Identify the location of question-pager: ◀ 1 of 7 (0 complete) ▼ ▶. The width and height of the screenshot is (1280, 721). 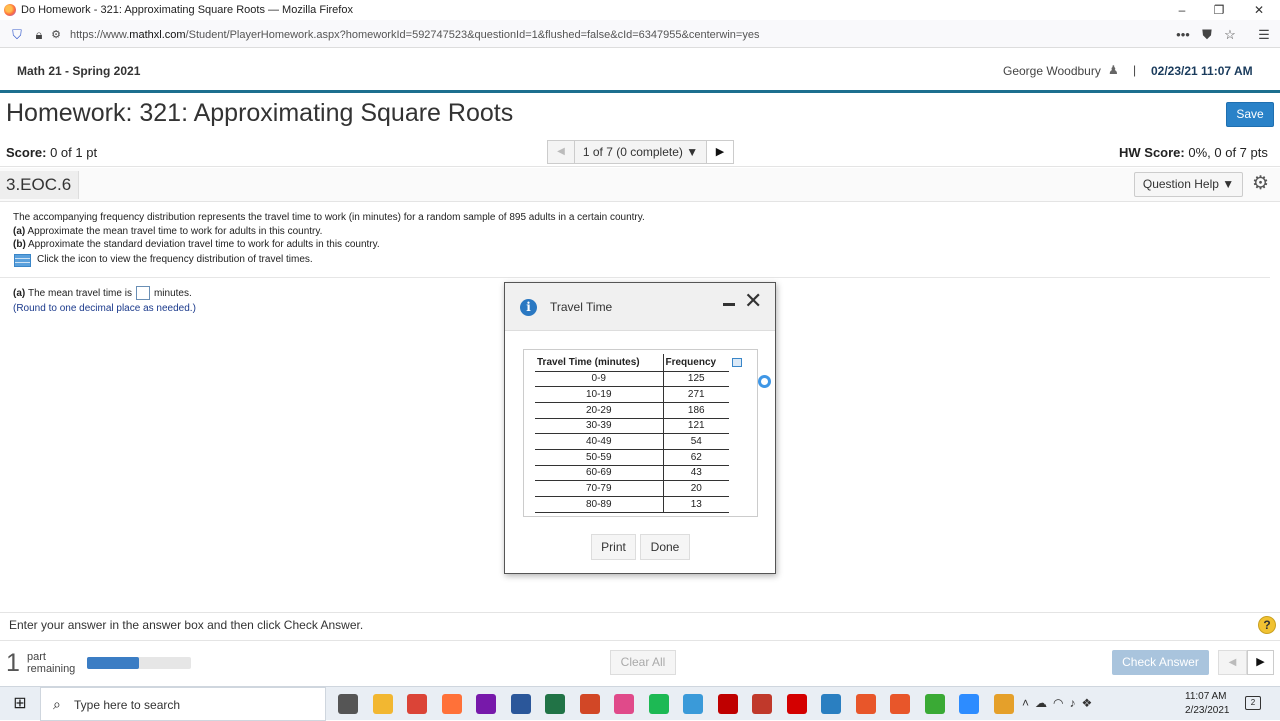
(640, 152).